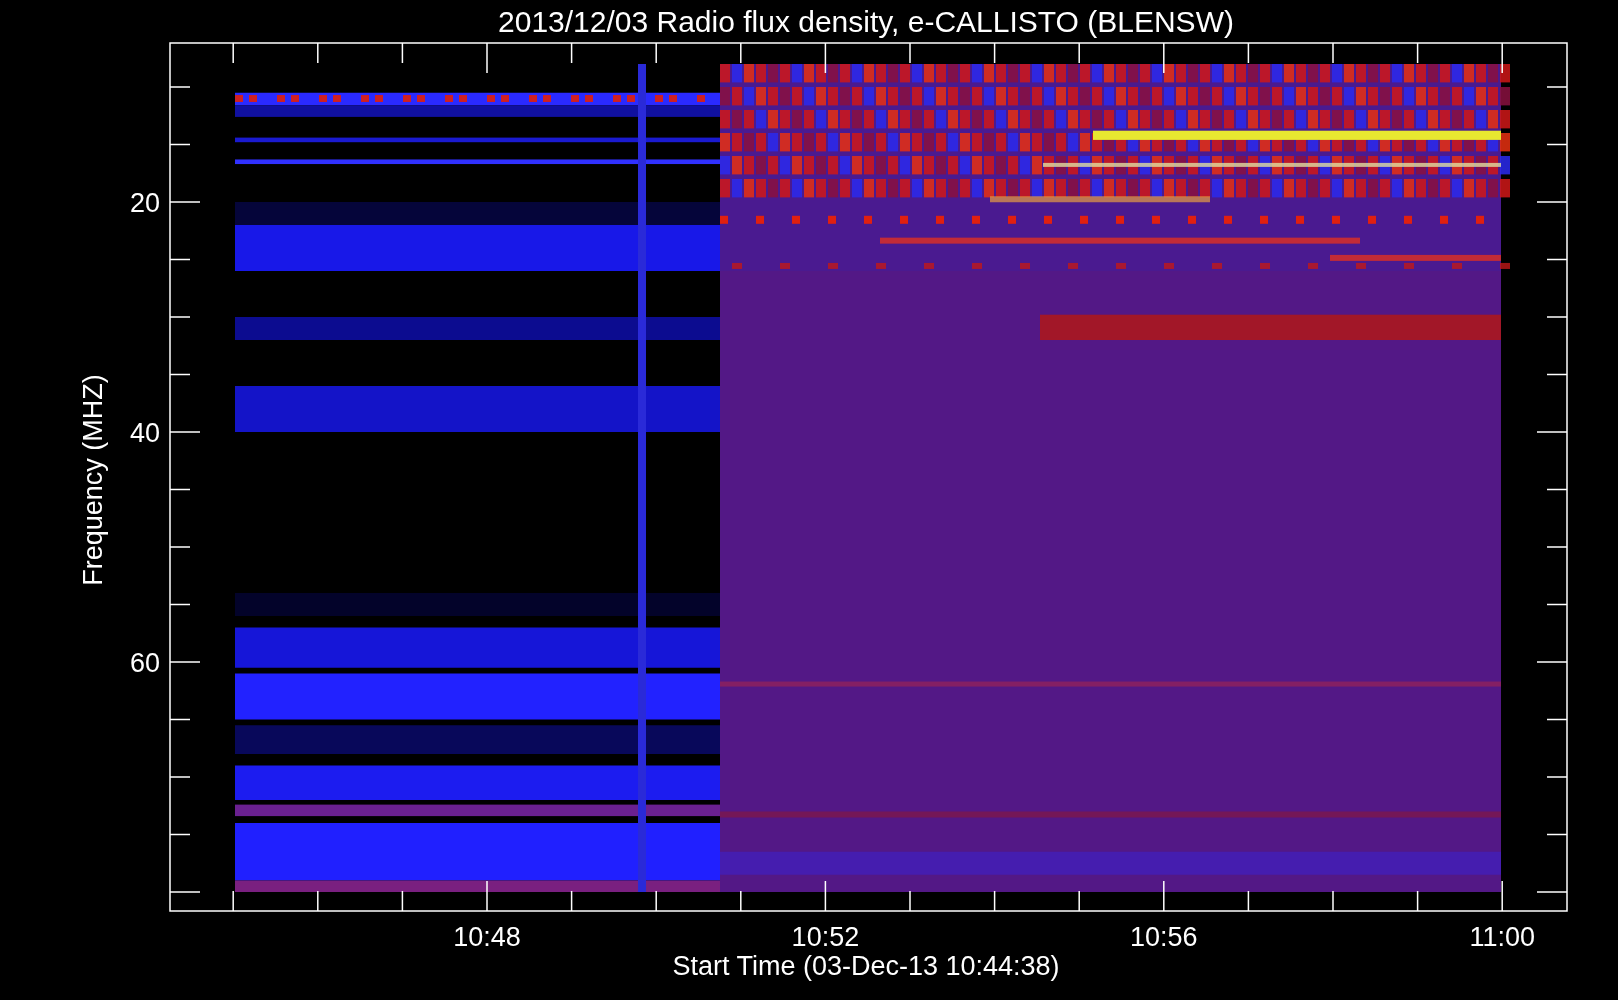 Image resolution: width=1618 pixels, height=1000 pixels. What do you see at coordinates (825, 937) in the screenshot?
I see `x-tick-label: 10:52` at bounding box center [825, 937].